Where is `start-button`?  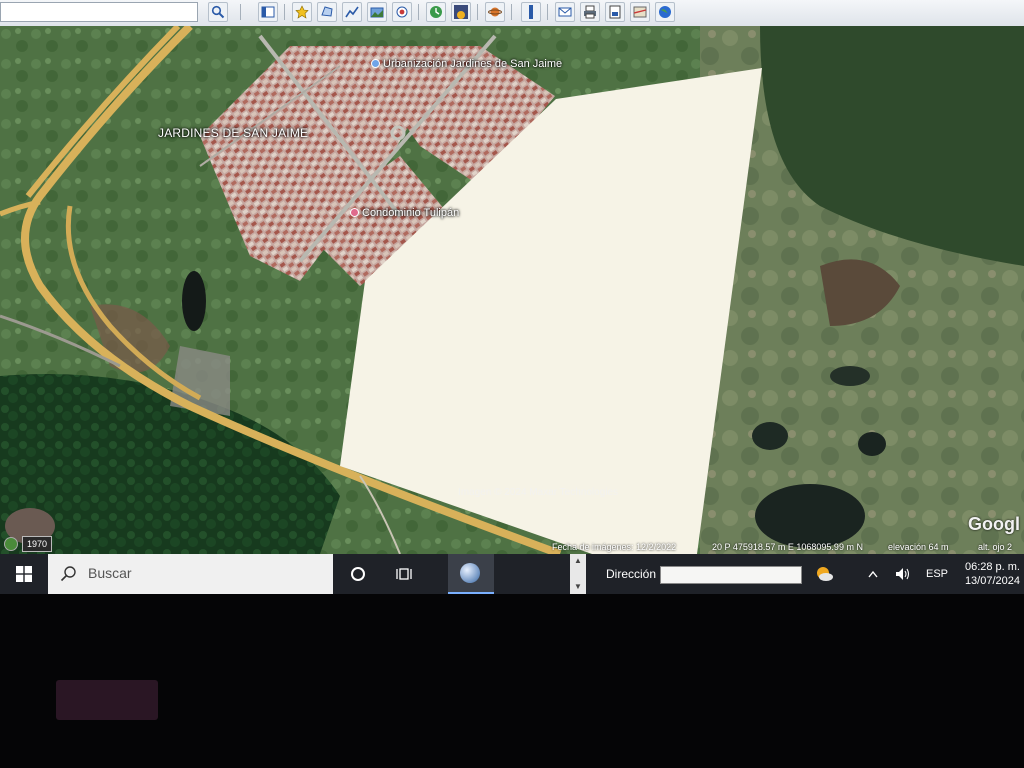
start-button is located at coordinates (24, 574).